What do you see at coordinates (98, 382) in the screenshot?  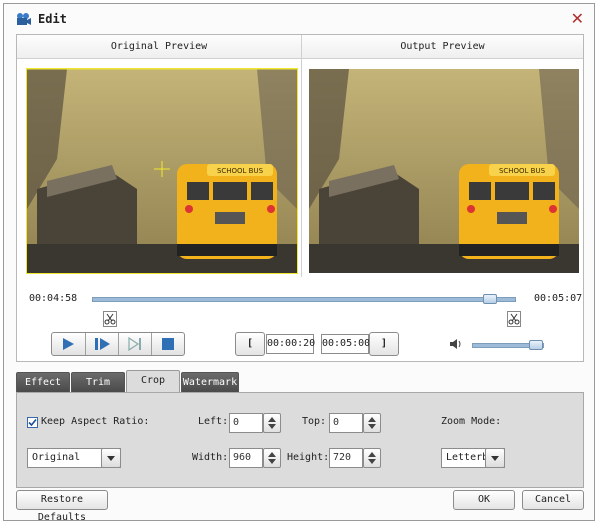 I see `tab-trim: Trim` at bounding box center [98, 382].